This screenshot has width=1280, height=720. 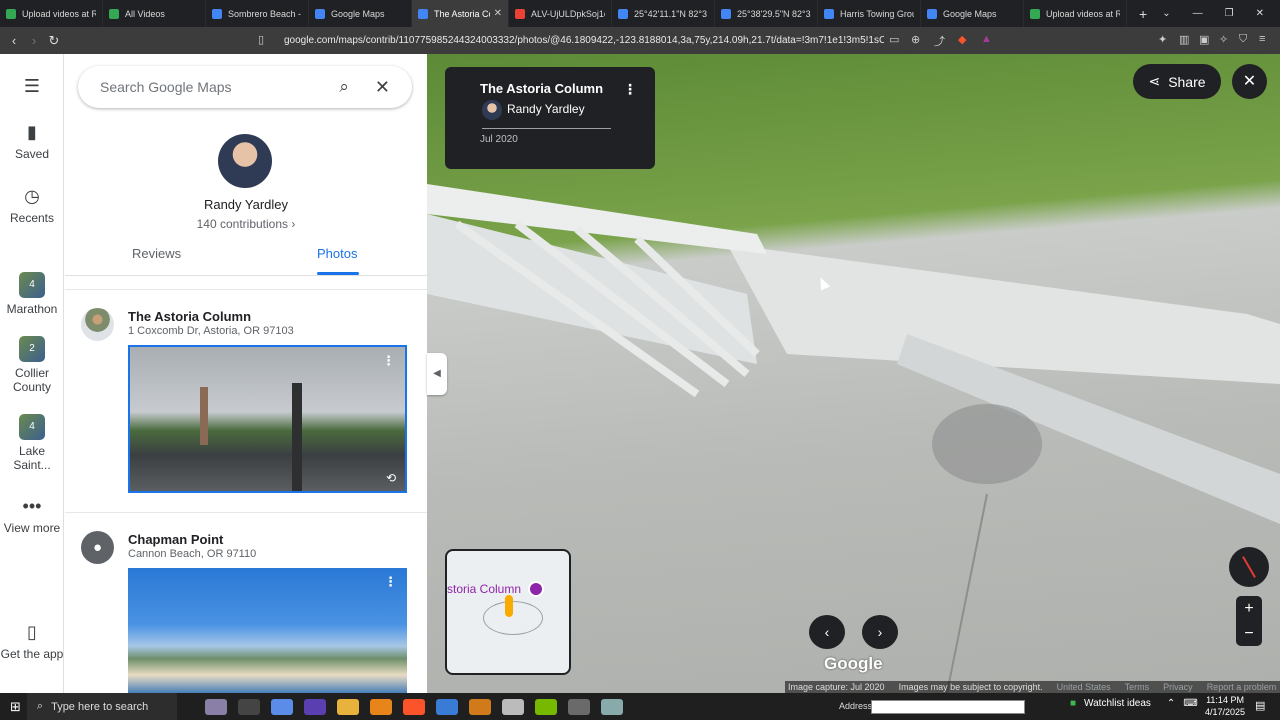 I want to click on taskbar-address-input, so click(x=948, y=707).